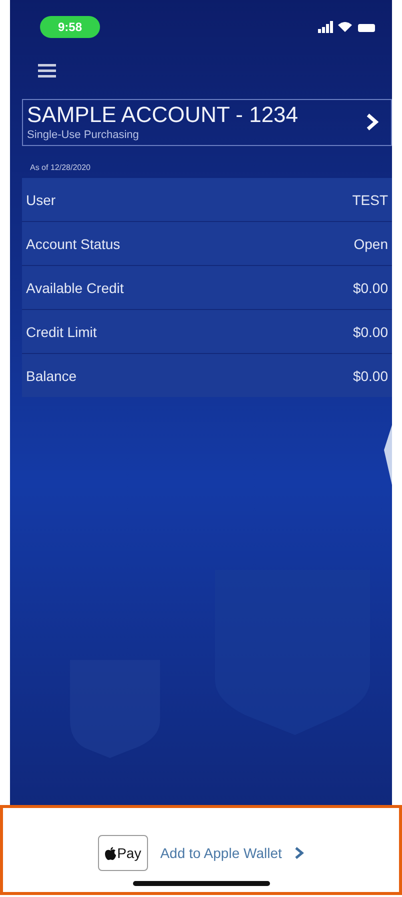  Describe the element at coordinates (388, 455) in the screenshot. I see `side-tab-icon` at that location.